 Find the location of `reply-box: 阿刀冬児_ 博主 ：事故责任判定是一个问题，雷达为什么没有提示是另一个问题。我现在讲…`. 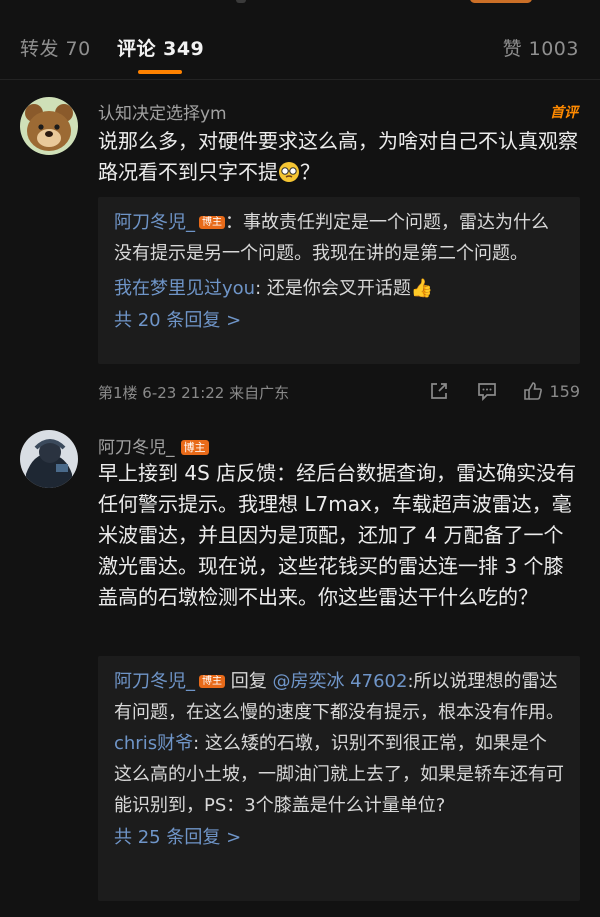

reply-box: 阿刀冬児_ 博主 ：事故责任判定是一个问题，雷达为什么没有提示是另一个问题。我现在讲… is located at coordinates (339, 280).